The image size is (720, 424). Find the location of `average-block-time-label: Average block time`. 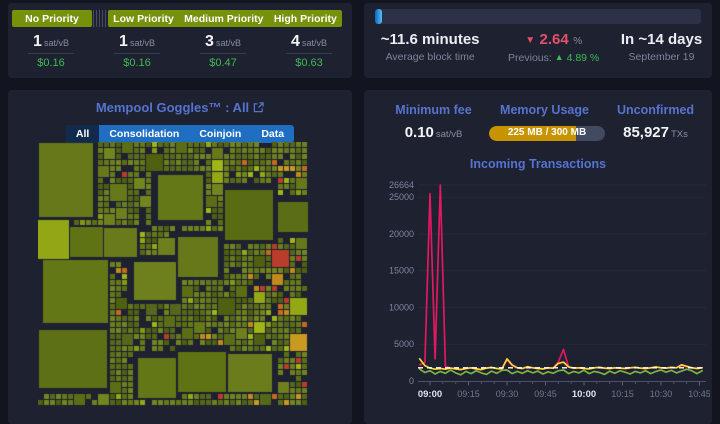

average-block-time-label: Average block time is located at coordinates (430, 57).